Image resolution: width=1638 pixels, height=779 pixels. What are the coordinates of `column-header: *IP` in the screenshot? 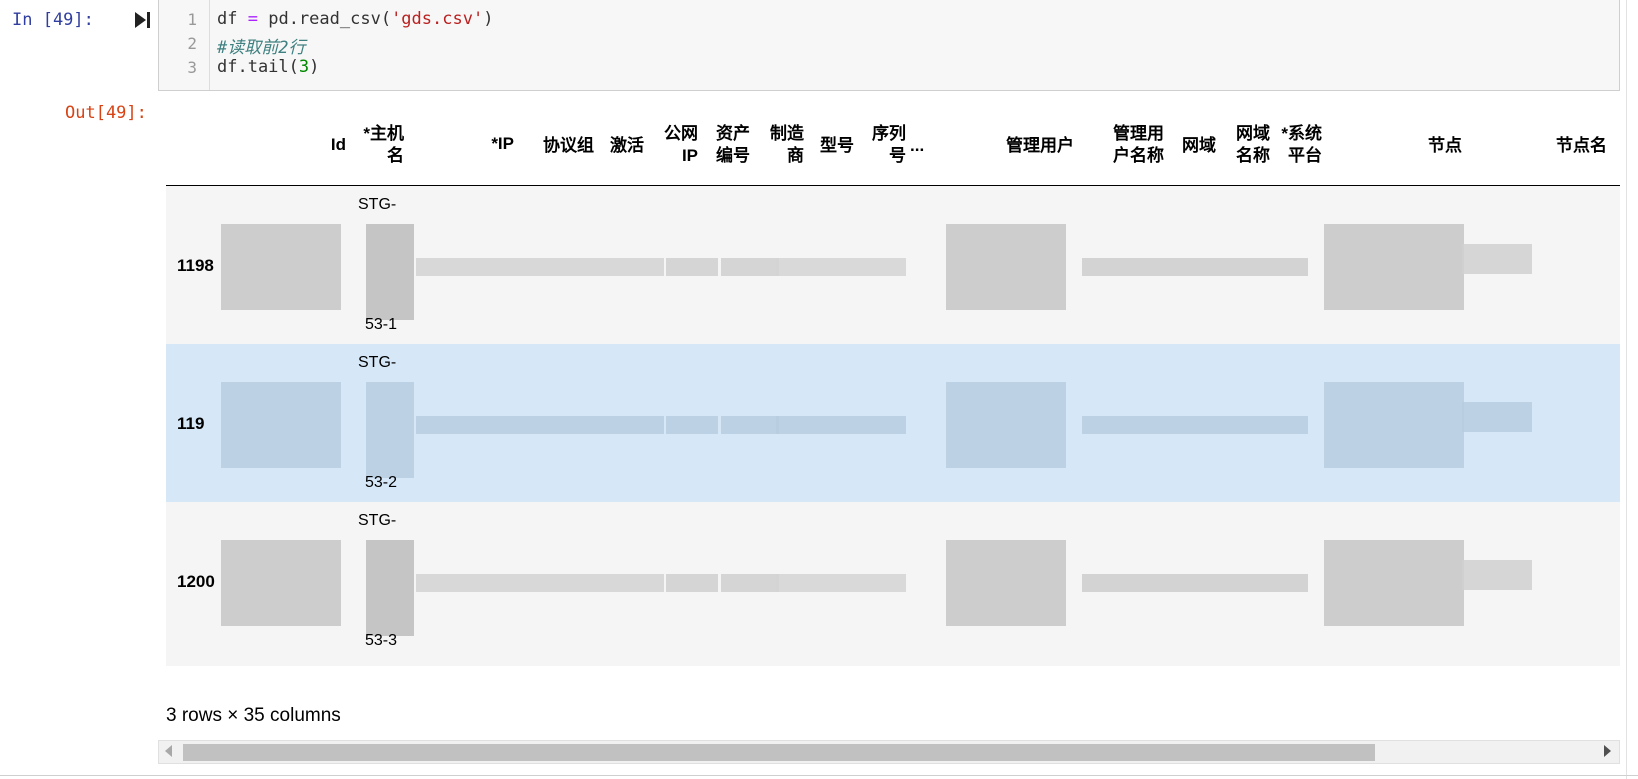 It's located at (502, 143).